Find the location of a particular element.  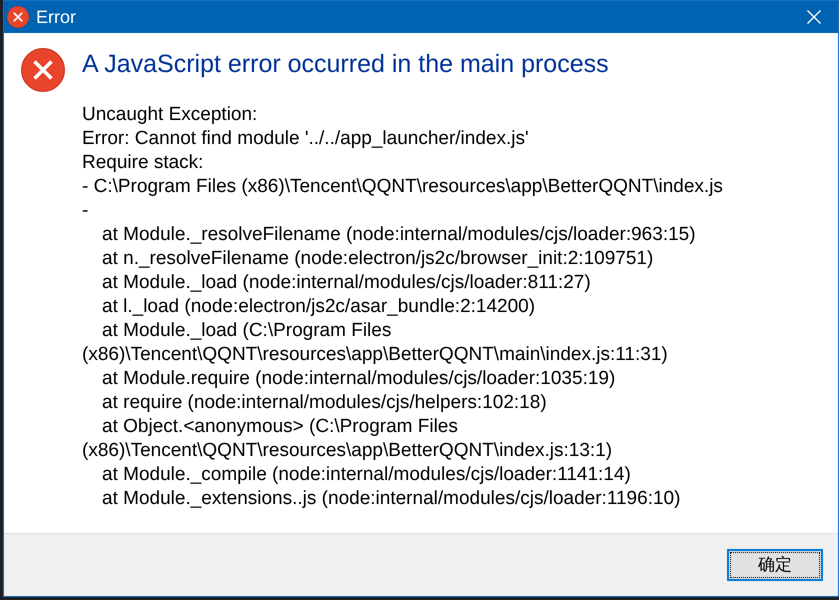

stack-trace-line: at Module._resolveFilename (node:internal/modules/cjs/loader:963:15) is located at coordinates (398, 235).